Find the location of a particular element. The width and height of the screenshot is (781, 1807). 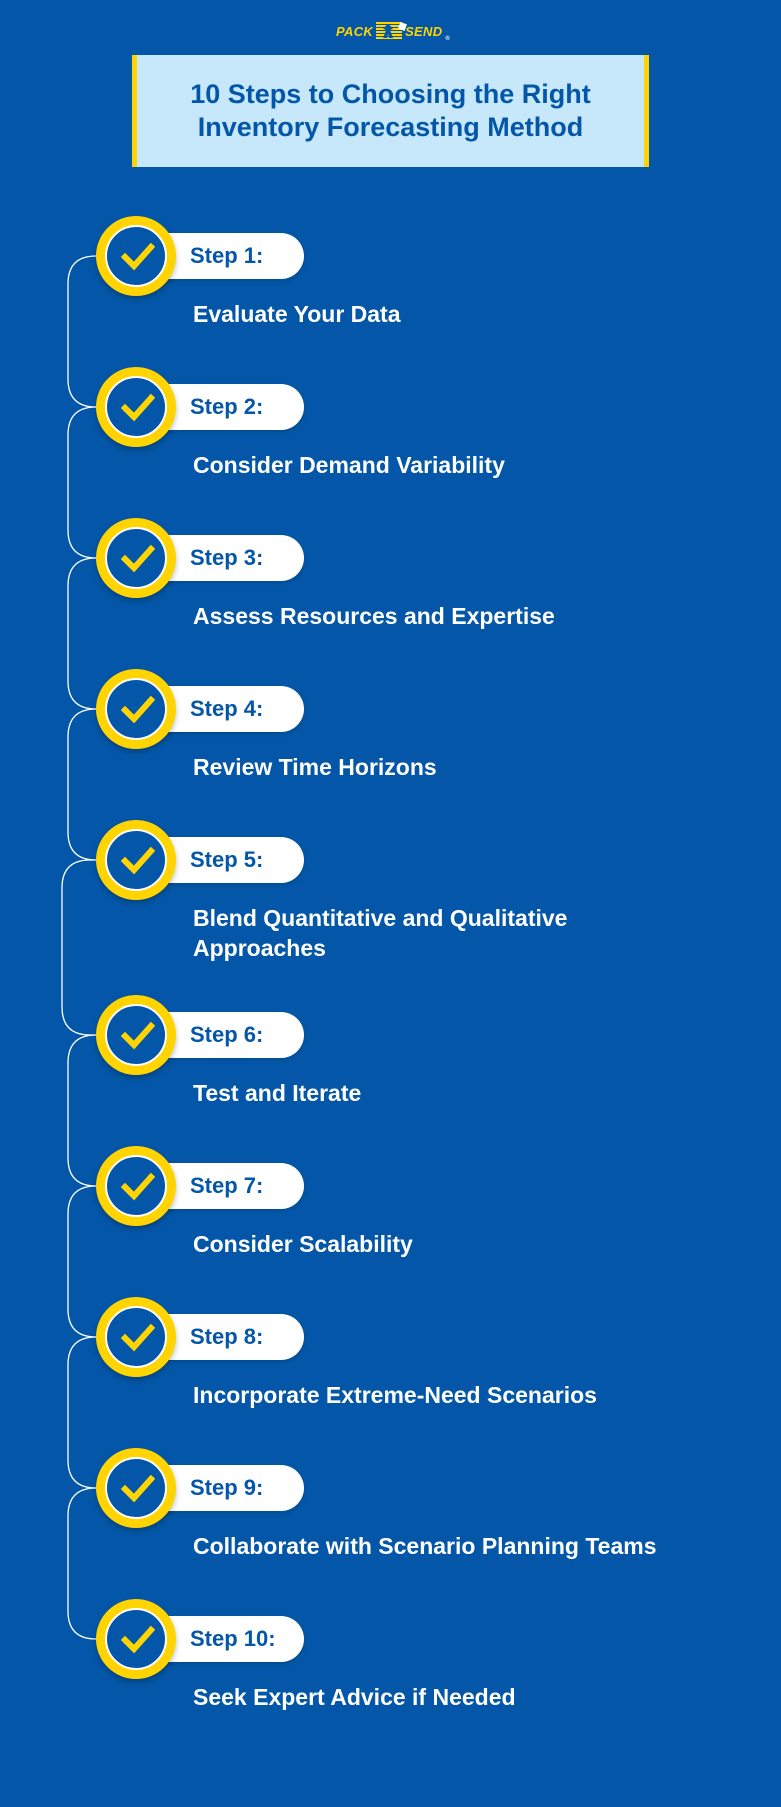

step-label: Step 4: is located at coordinates (227, 708).